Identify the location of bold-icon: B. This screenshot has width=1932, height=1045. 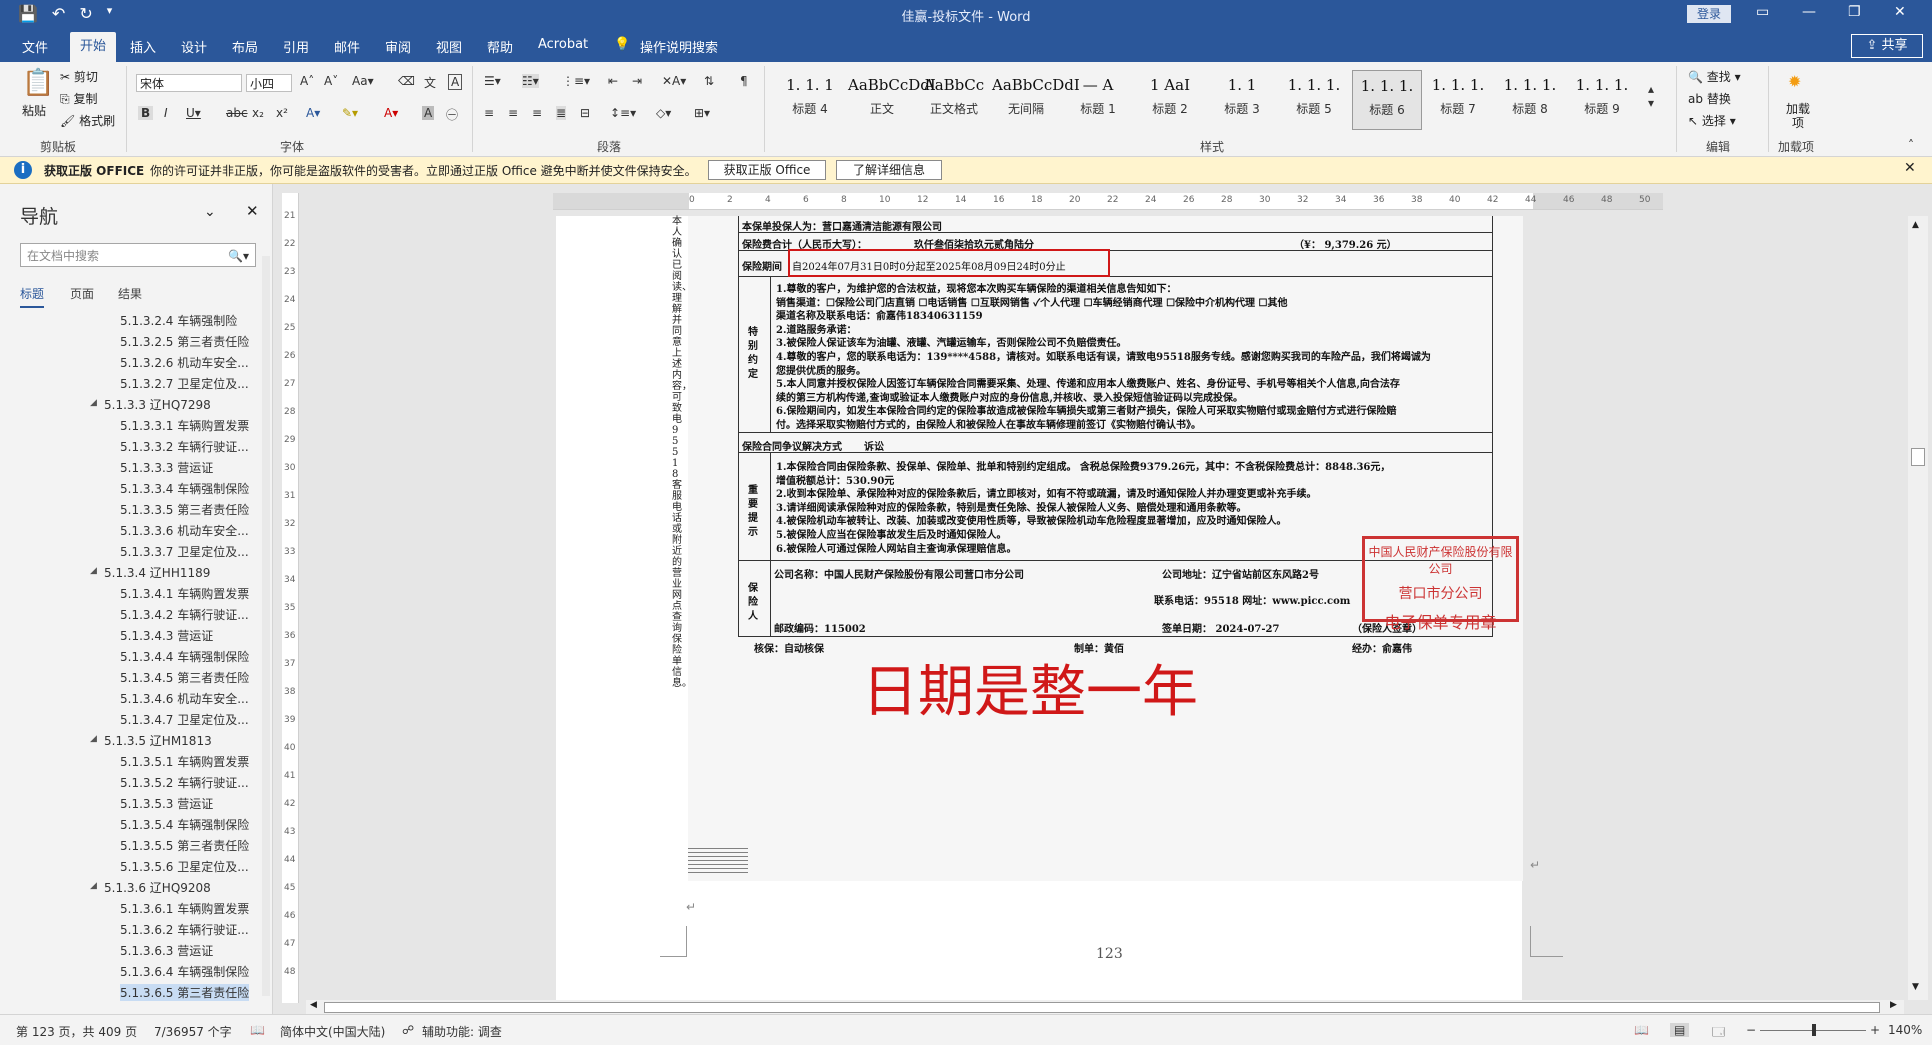
(146, 113).